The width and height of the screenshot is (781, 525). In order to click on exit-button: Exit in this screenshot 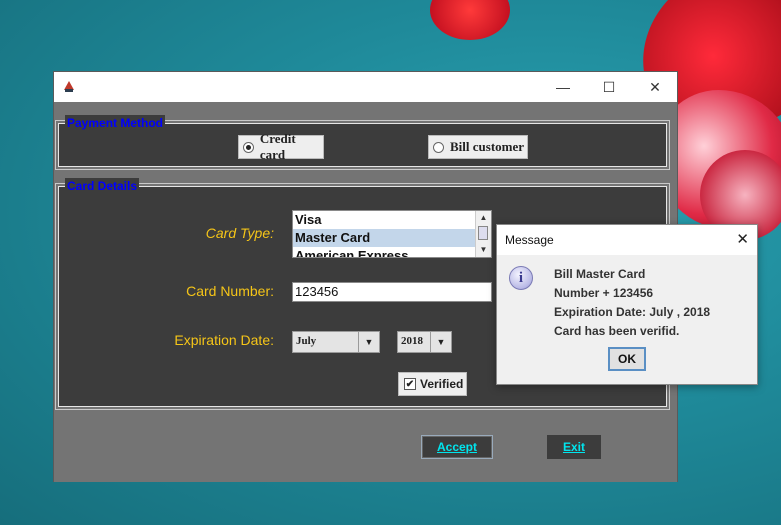, I will do `click(574, 447)`.